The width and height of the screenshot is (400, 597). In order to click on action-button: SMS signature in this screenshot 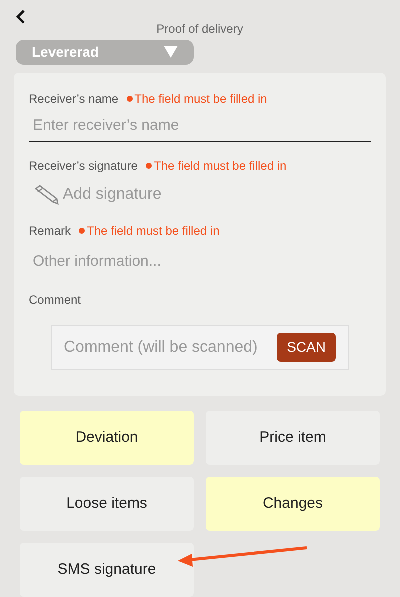, I will do `click(107, 570)`.